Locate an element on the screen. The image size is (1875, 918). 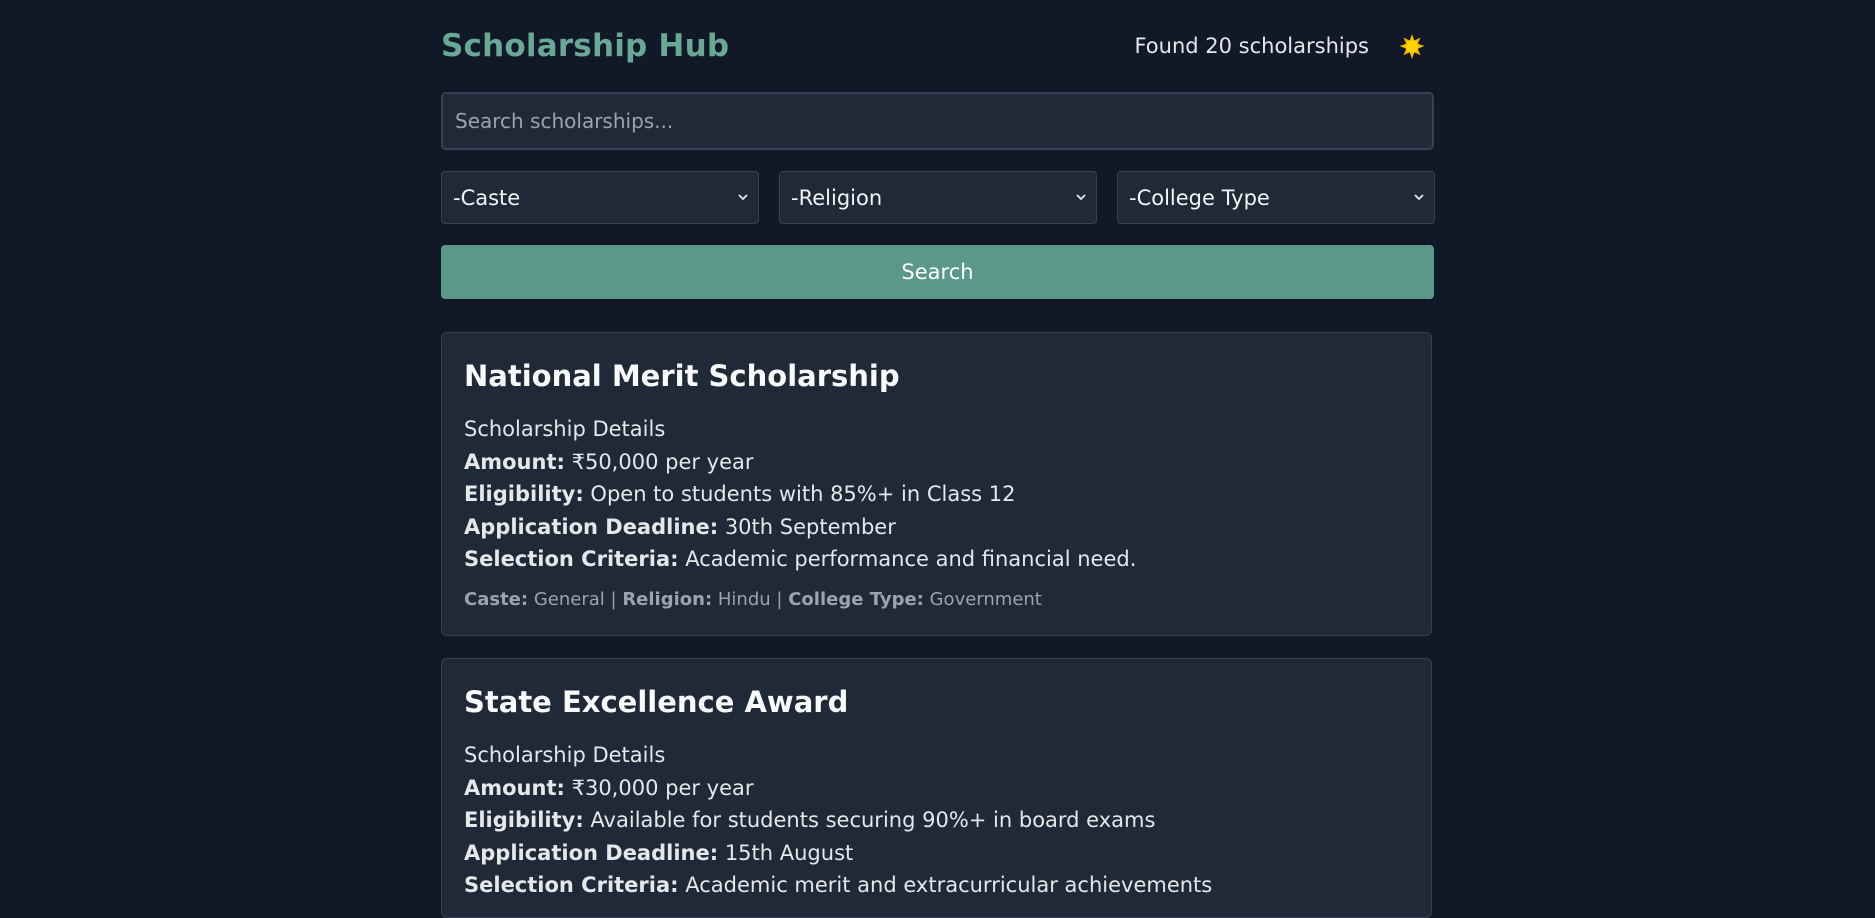
caste-select-value: -Caste is located at coordinates (487, 197).